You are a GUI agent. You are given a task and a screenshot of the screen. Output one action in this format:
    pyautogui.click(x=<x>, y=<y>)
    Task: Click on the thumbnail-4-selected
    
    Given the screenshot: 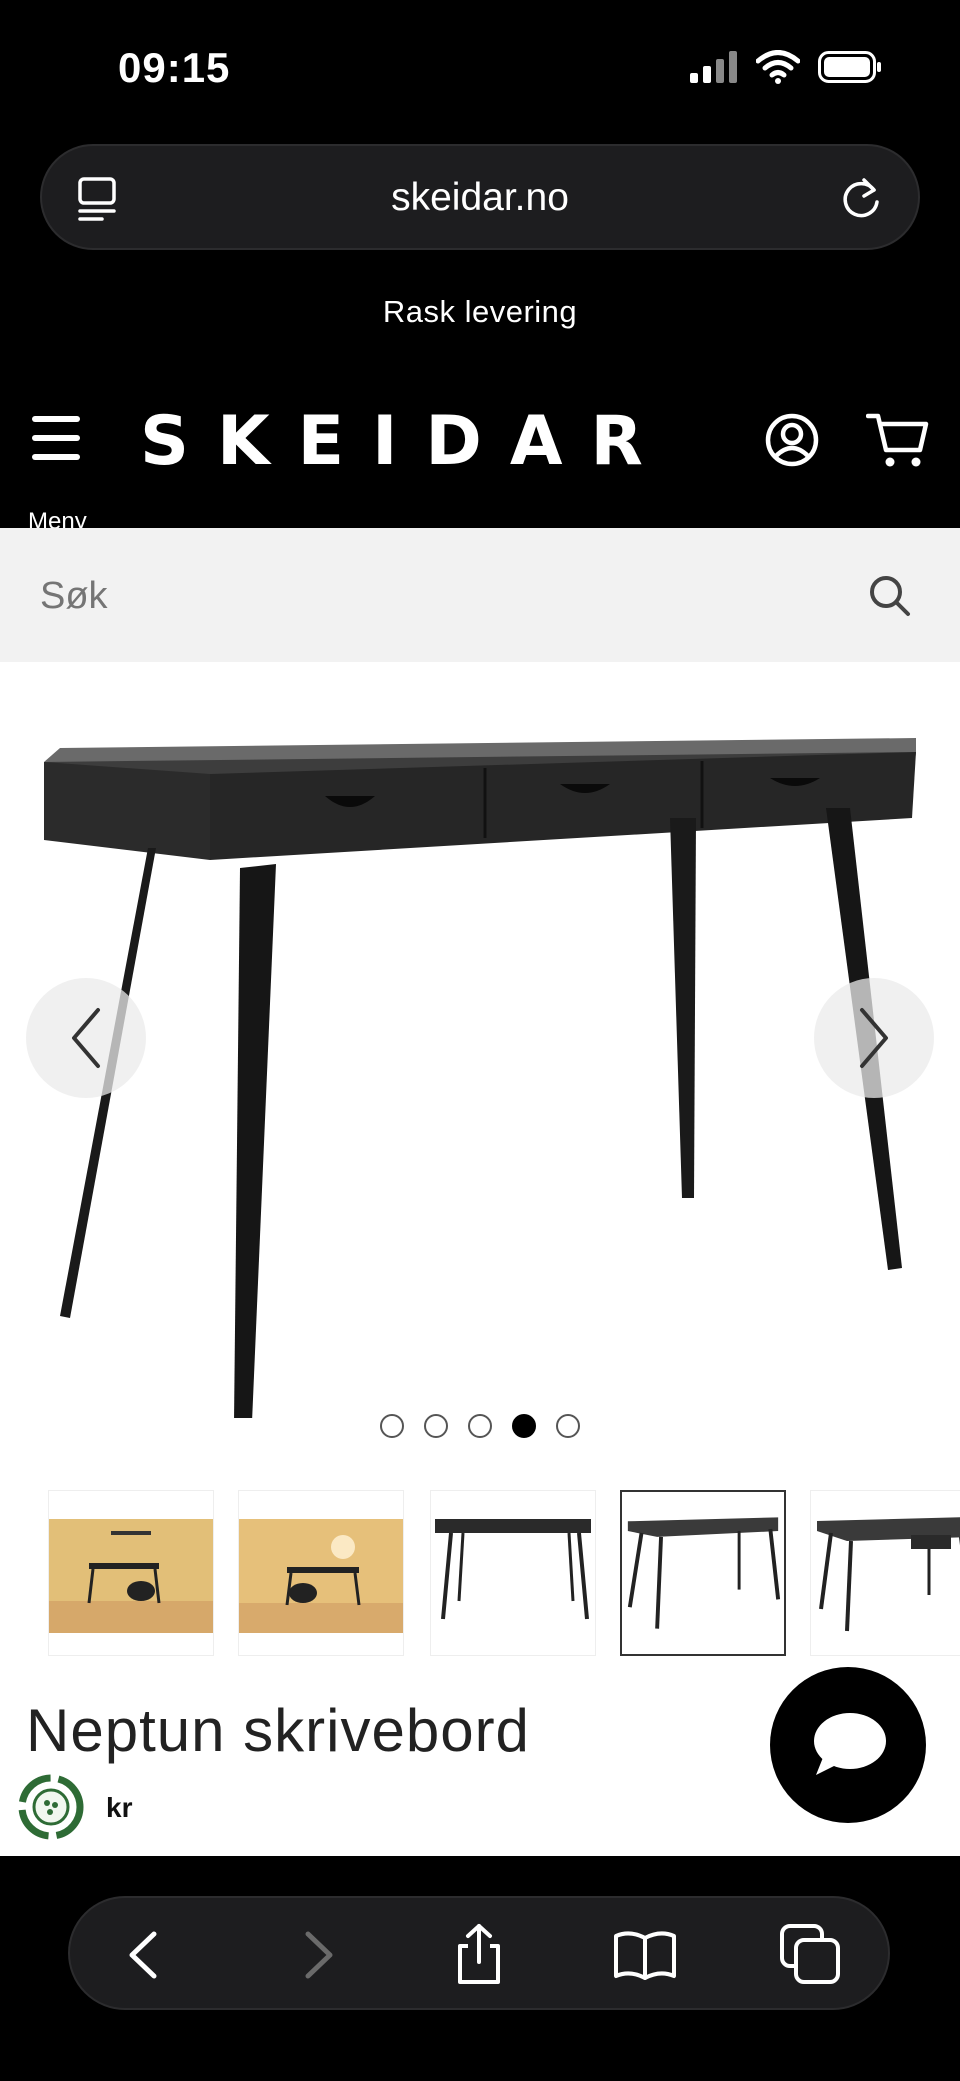 What is the action you would take?
    pyautogui.click(x=703, y=1573)
    